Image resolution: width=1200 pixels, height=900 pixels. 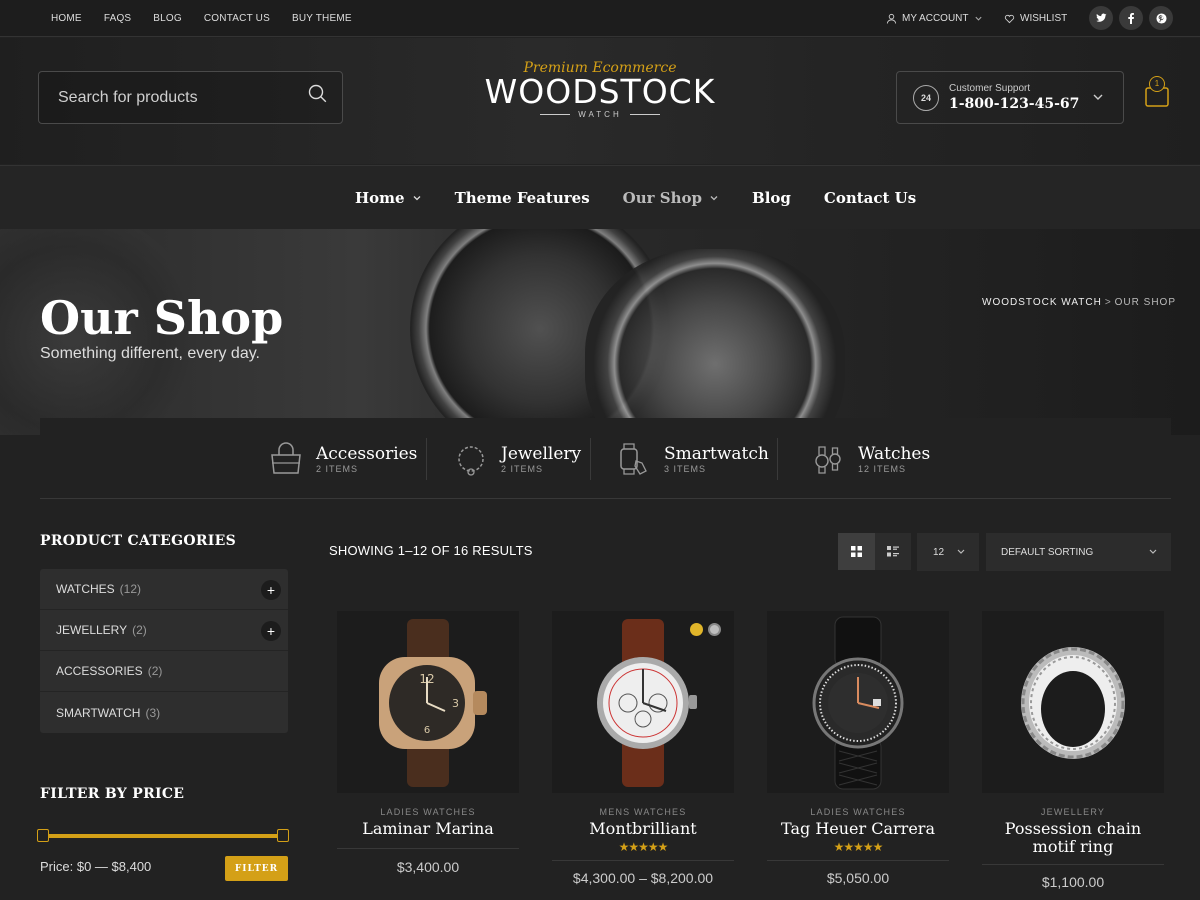 What do you see at coordinates (685, 469) in the screenshot?
I see `category-count: 3 ITEMS` at bounding box center [685, 469].